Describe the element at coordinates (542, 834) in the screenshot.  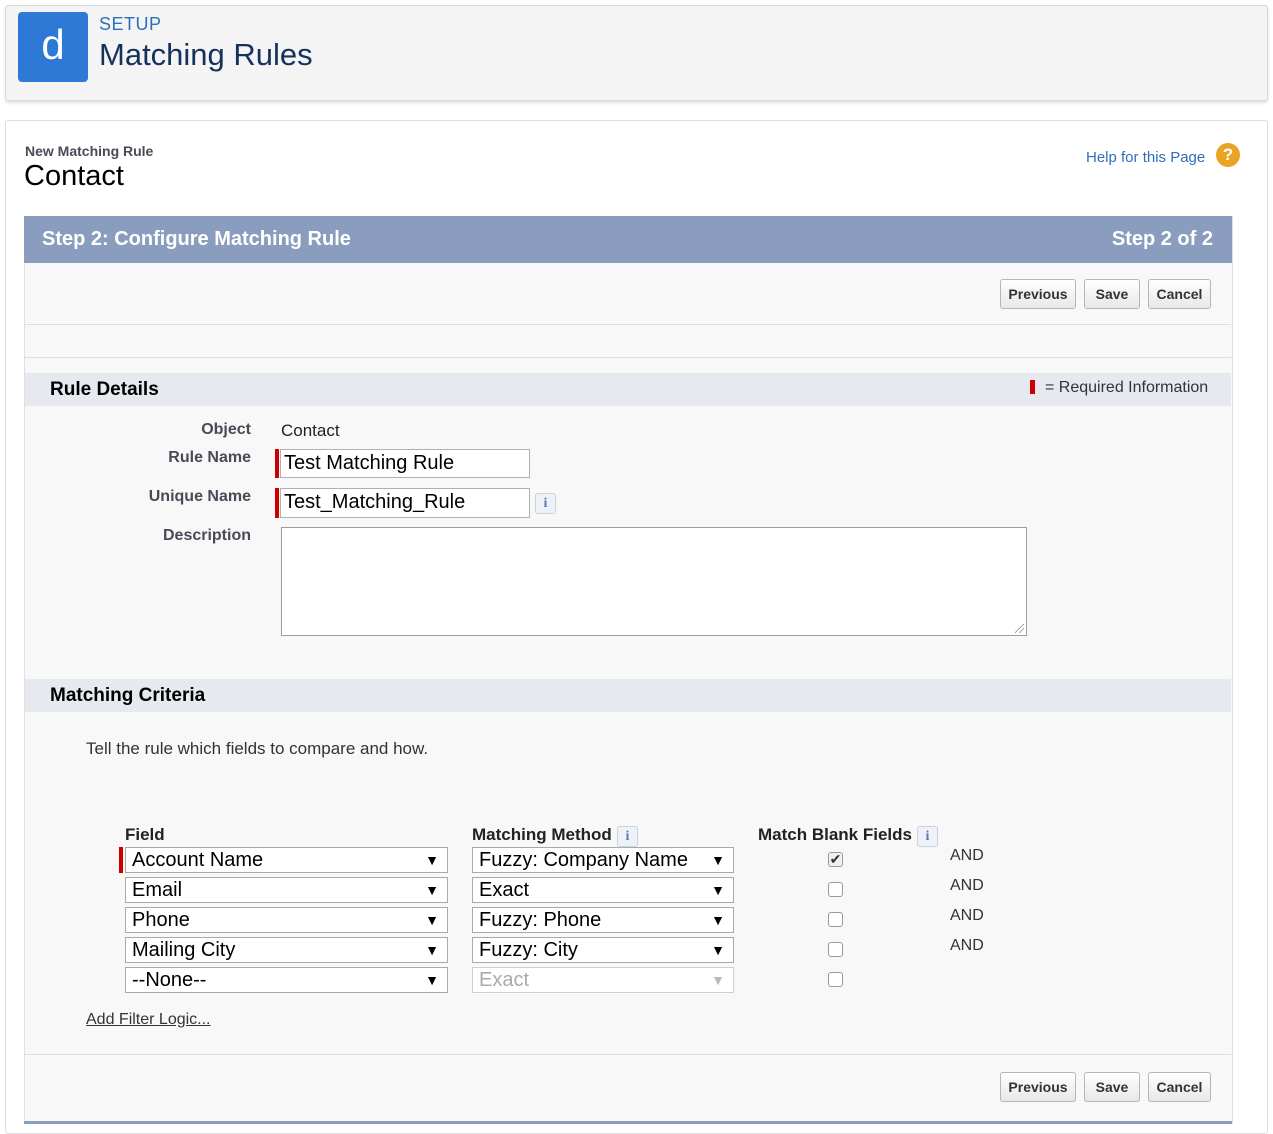
I see `matching-method-column-header: Matching Method` at that location.